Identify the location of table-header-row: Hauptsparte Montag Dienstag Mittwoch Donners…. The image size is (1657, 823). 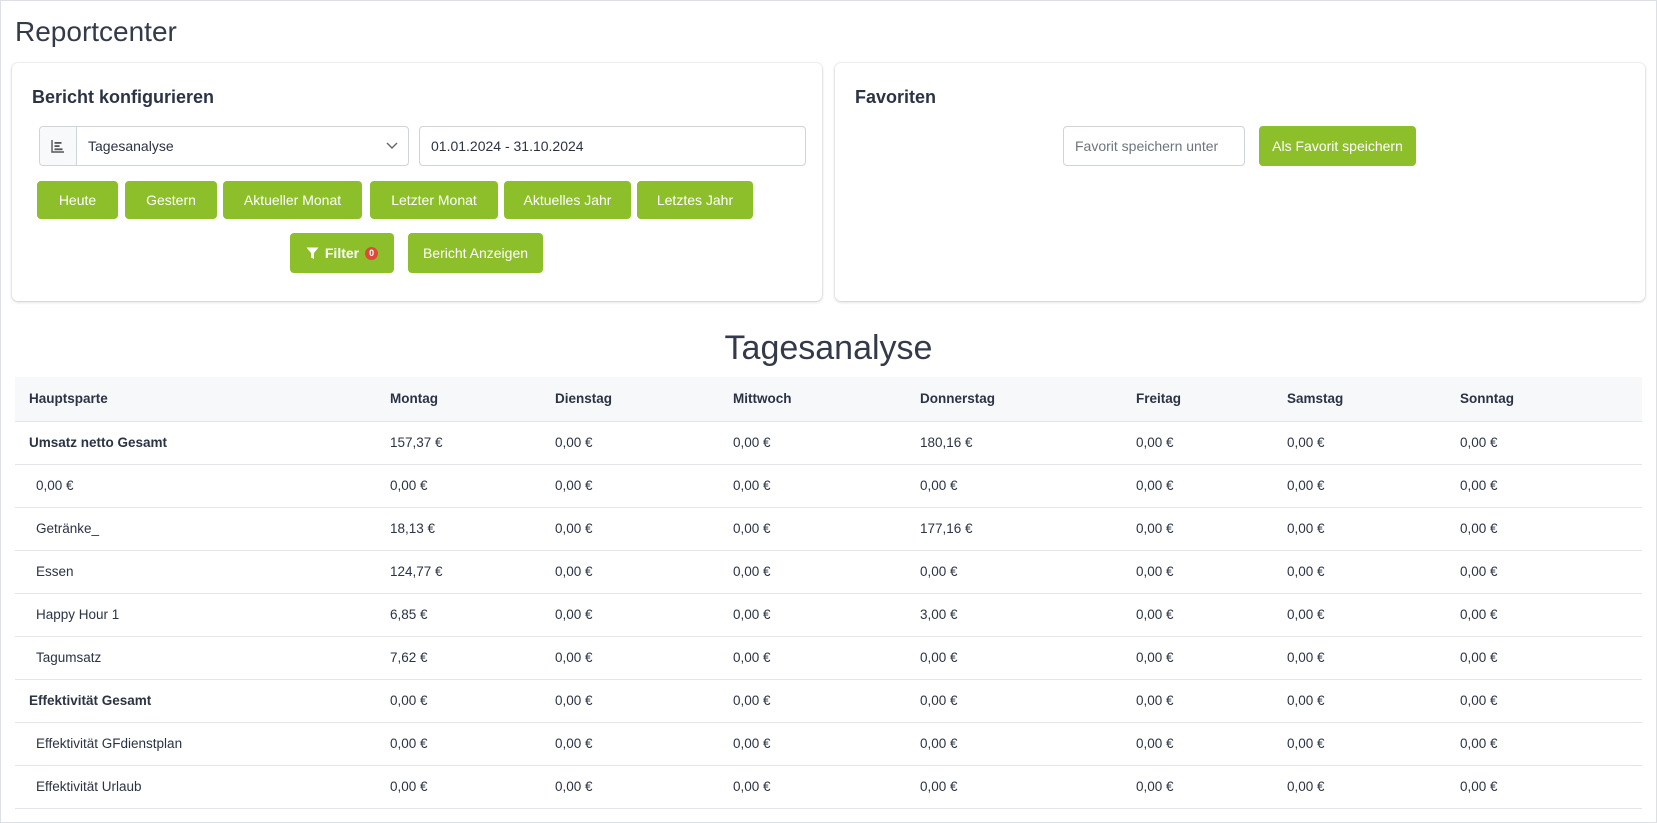
(828, 399).